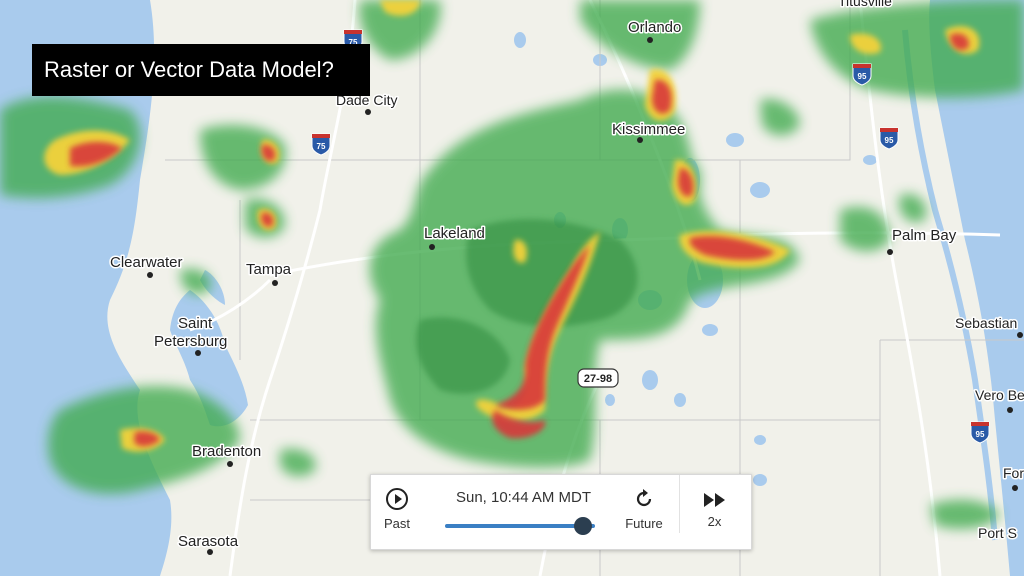 This screenshot has height=576, width=1024. Describe the element at coordinates (714, 521) in the screenshot. I see `speed-label: 2x` at that location.